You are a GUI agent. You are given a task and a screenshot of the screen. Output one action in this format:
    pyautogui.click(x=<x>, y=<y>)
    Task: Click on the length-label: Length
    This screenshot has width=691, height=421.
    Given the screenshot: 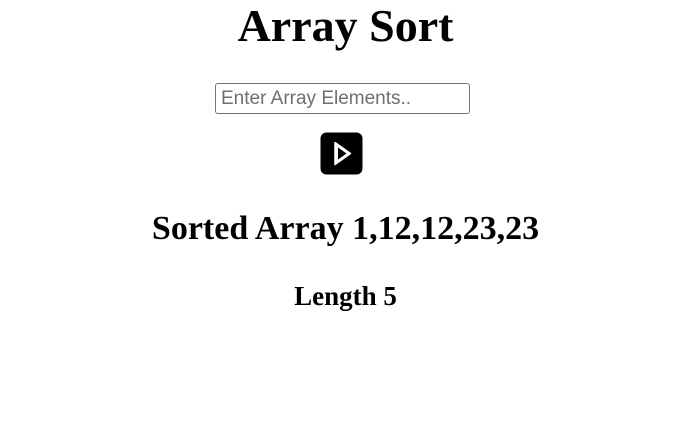 What is the action you would take?
    pyautogui.click(x=335, y=296)
    